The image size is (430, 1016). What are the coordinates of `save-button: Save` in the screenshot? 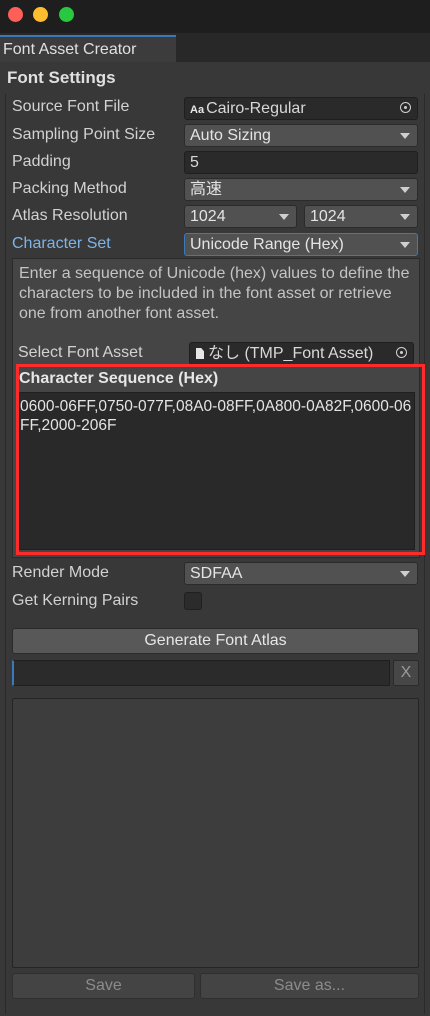 It's located at (103, 986).